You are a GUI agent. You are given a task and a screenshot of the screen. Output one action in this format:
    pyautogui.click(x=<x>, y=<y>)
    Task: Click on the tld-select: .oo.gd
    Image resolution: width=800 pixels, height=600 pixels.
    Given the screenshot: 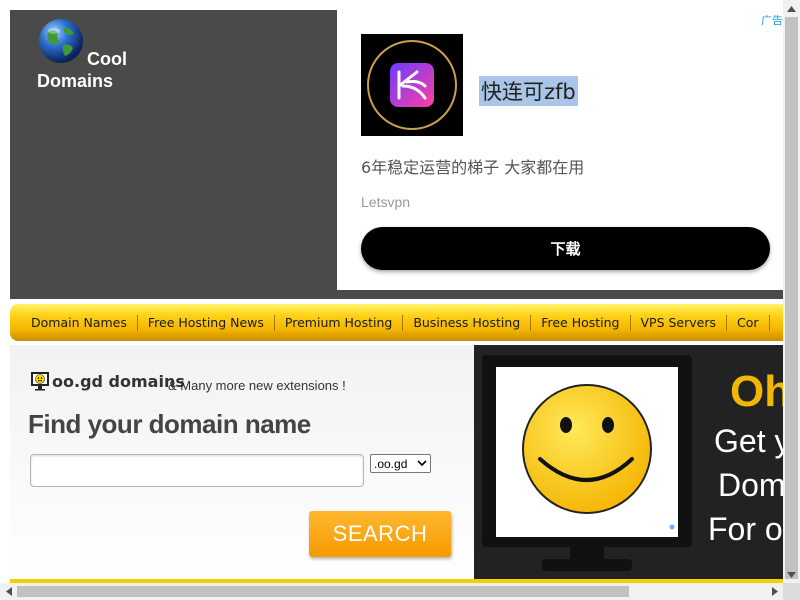 What is the action you would take?
    pyautogui.click(x=400, y=463)
    